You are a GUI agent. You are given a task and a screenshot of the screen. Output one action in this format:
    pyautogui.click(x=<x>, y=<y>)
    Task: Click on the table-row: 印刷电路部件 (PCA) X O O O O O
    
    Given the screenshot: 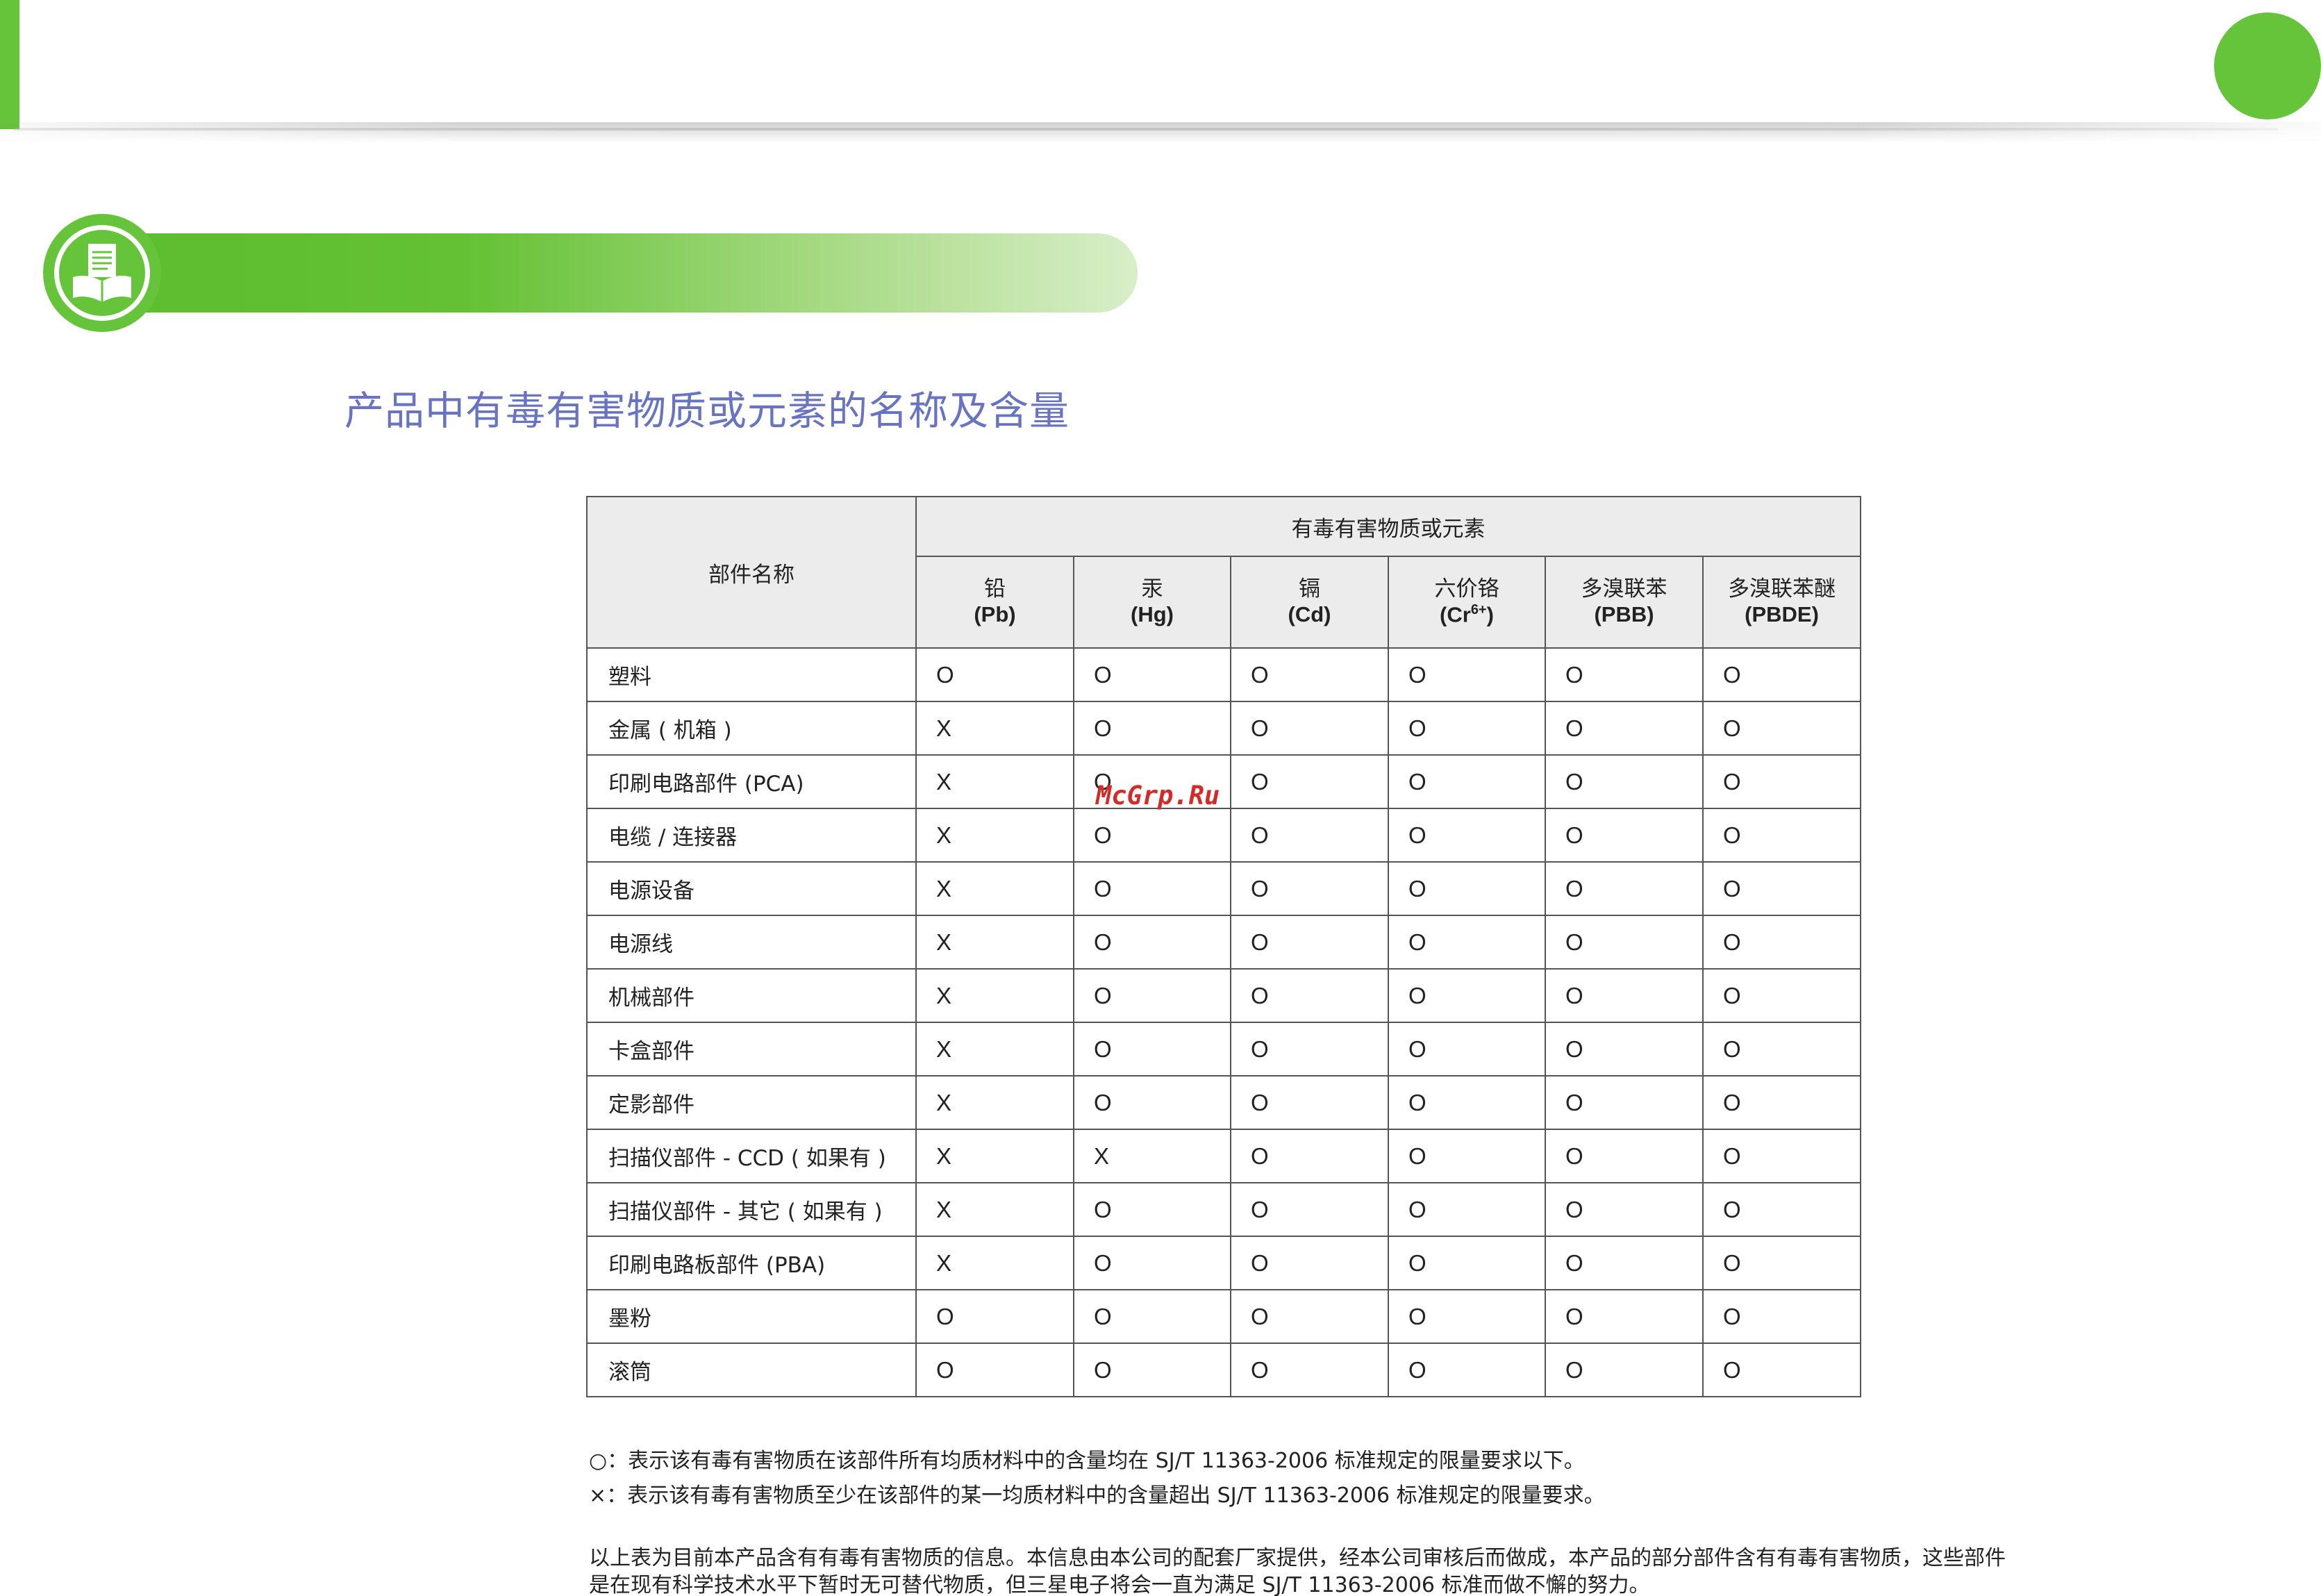 What is the action you would take?
    pyautogui.click(x=1224, y=782)
    